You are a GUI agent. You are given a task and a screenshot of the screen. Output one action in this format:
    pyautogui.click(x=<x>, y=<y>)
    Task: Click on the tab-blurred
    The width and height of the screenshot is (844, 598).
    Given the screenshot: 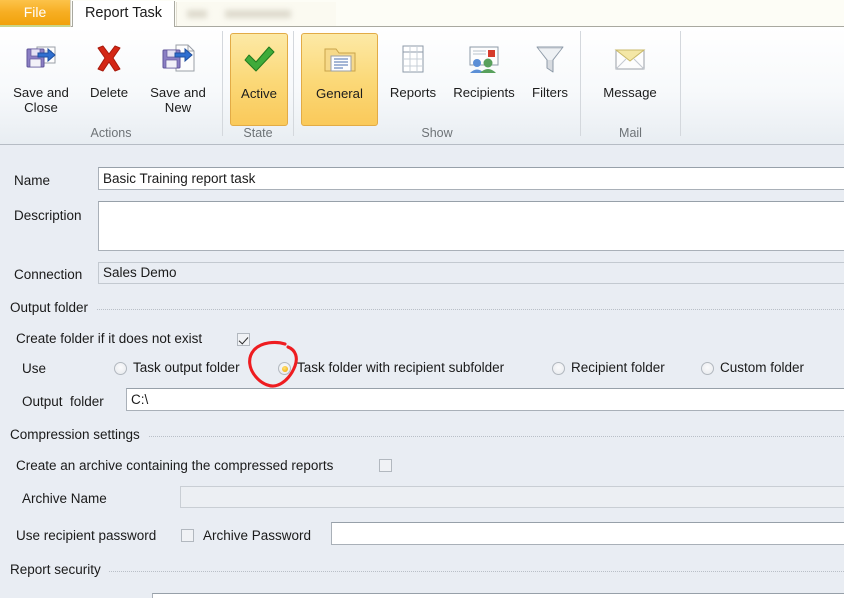 What is the action you would take?
    pyautogui.click(x=256, y=14)
    